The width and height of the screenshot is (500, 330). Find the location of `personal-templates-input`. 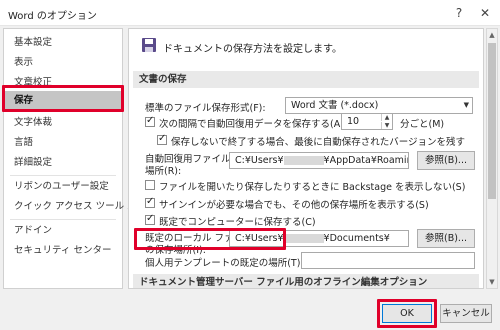

personal-templates-input is located at coordinates (388, 260).